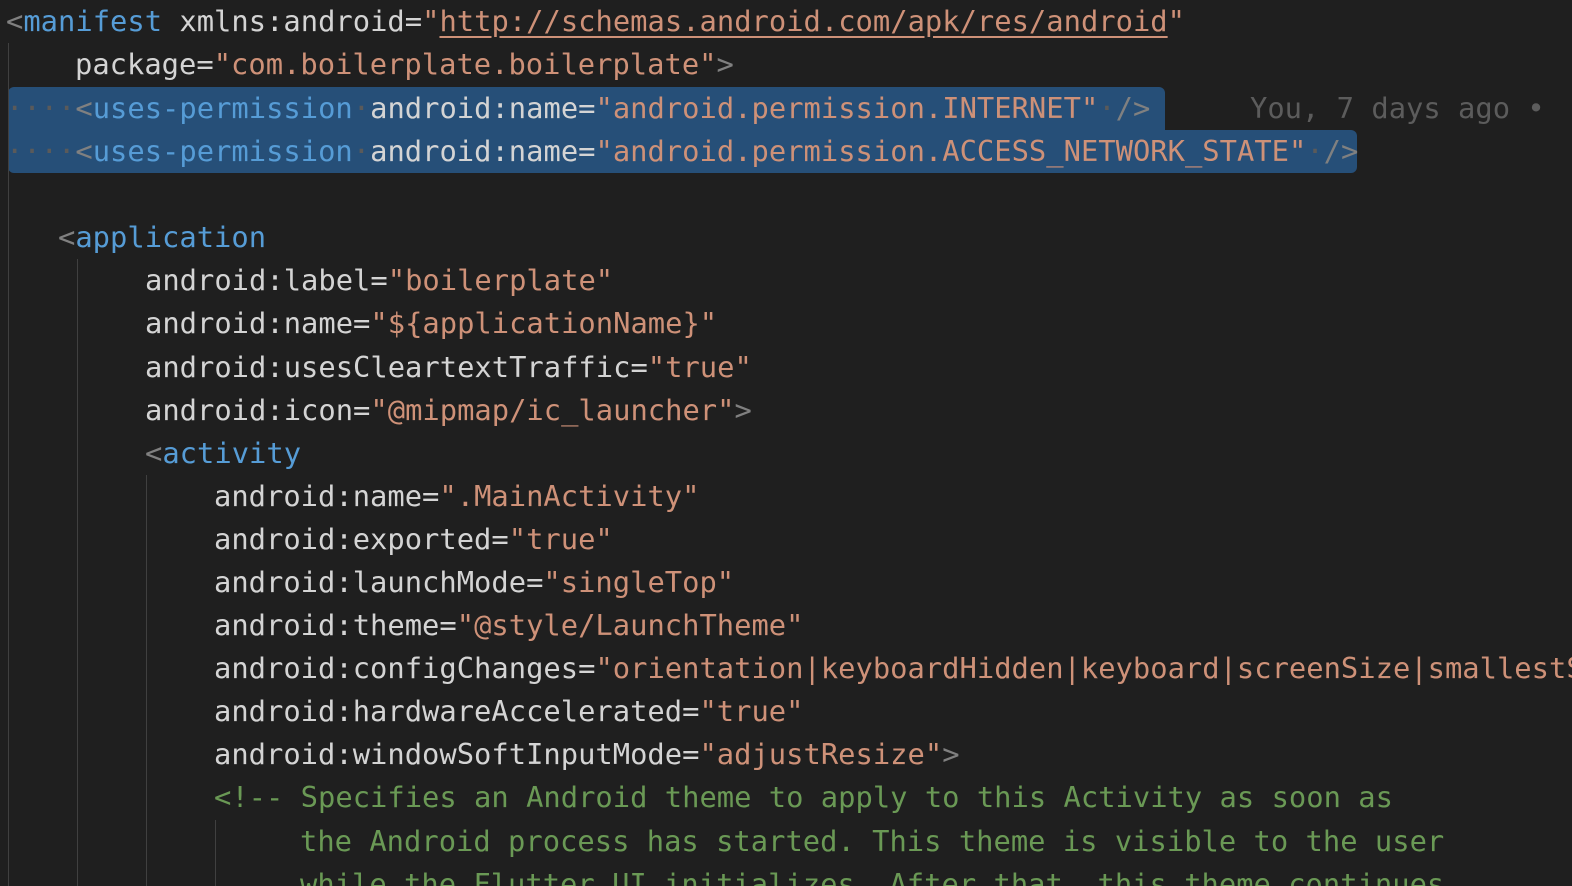  I want to click on code-line-15: android:theme="@style/LaunchTheme", so click(786, 625).